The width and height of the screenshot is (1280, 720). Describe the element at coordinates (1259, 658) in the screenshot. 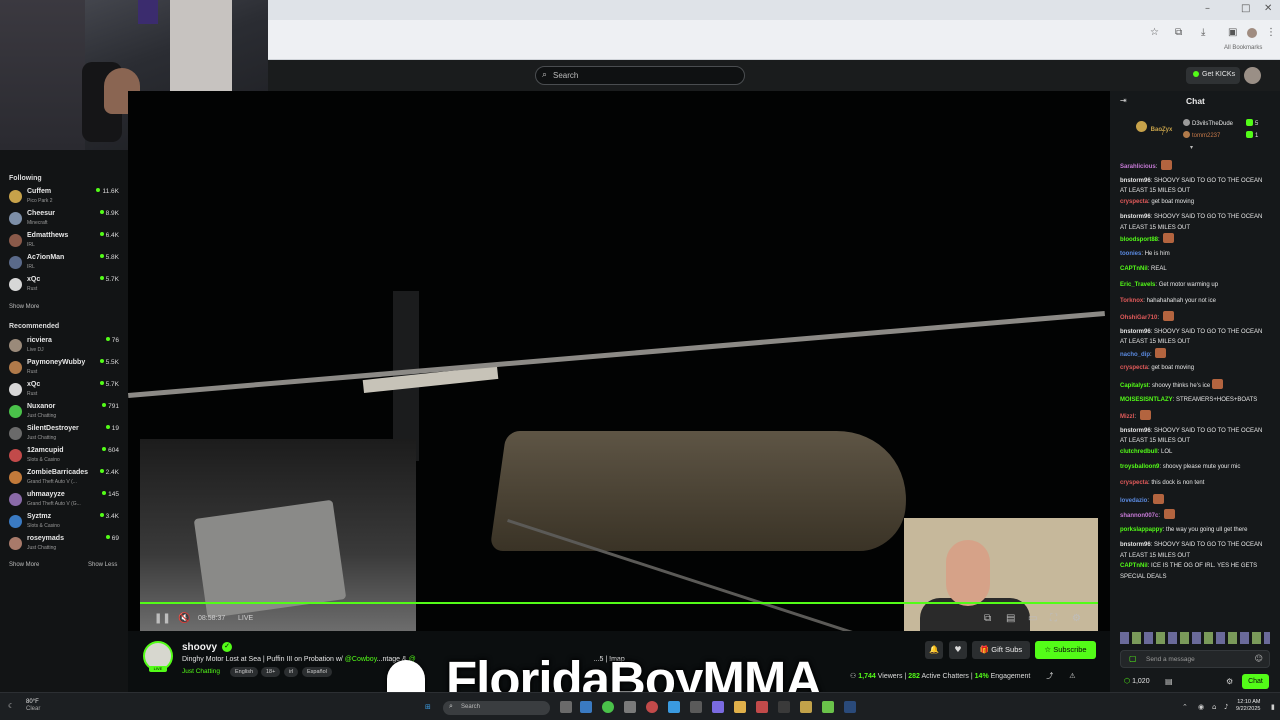

I see `emoji-icon: ☺` at that location.